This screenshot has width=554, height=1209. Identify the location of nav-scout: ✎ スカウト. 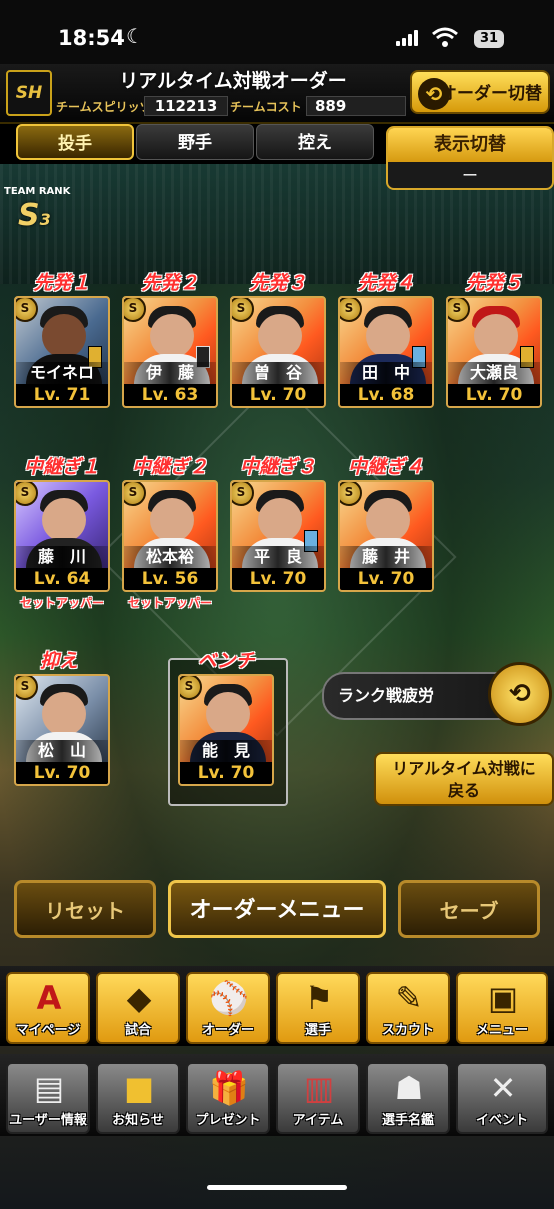
(408, 1008).